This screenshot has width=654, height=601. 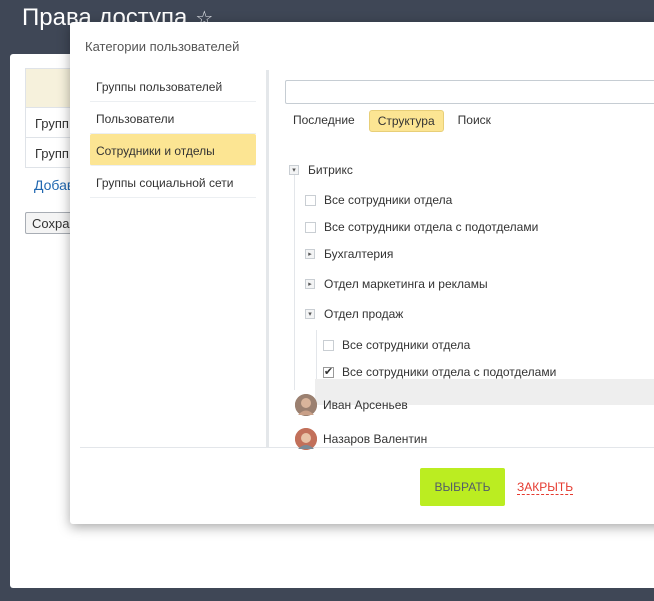 I want to click on tree-node-dept: ▸ Бухгалтерия, so click(x=349, y=254).